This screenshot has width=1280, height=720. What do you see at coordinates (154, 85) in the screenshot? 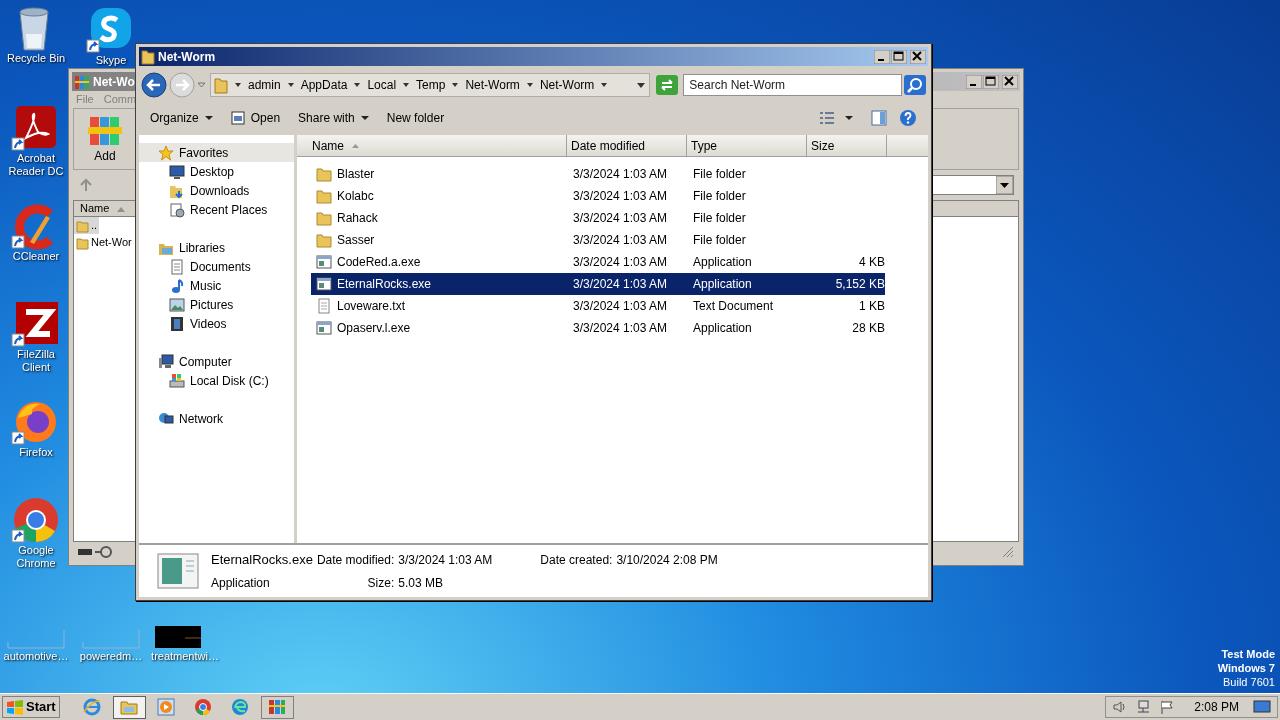
I see `back-button` at bounding box center [154, 85].